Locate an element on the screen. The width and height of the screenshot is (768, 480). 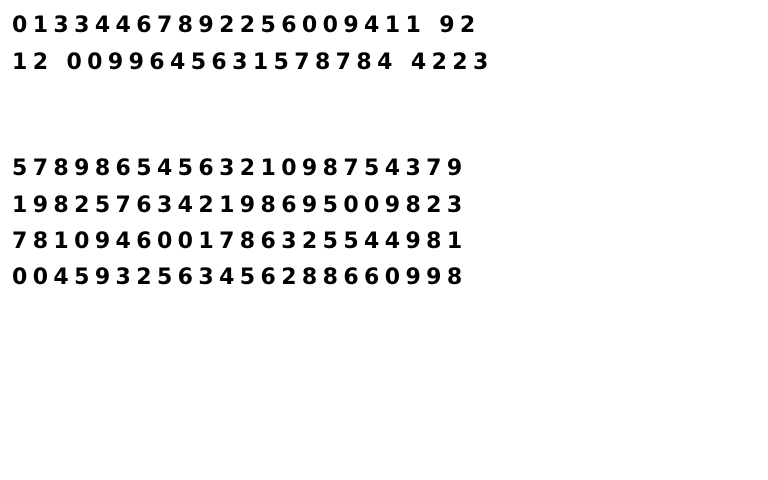
digit-line-2: 12 0099645631578784 4223 is located at coordinates (253, 62).